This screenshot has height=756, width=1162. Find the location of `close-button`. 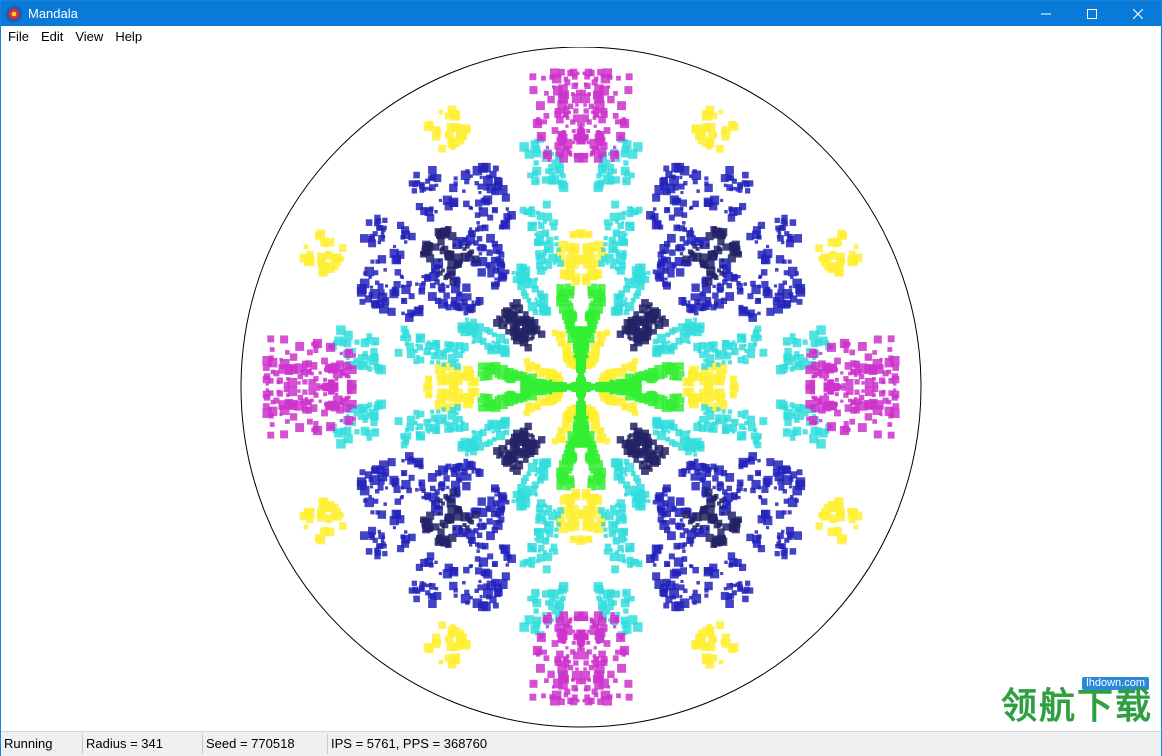

close-button is located at coordinates (1138, 13).